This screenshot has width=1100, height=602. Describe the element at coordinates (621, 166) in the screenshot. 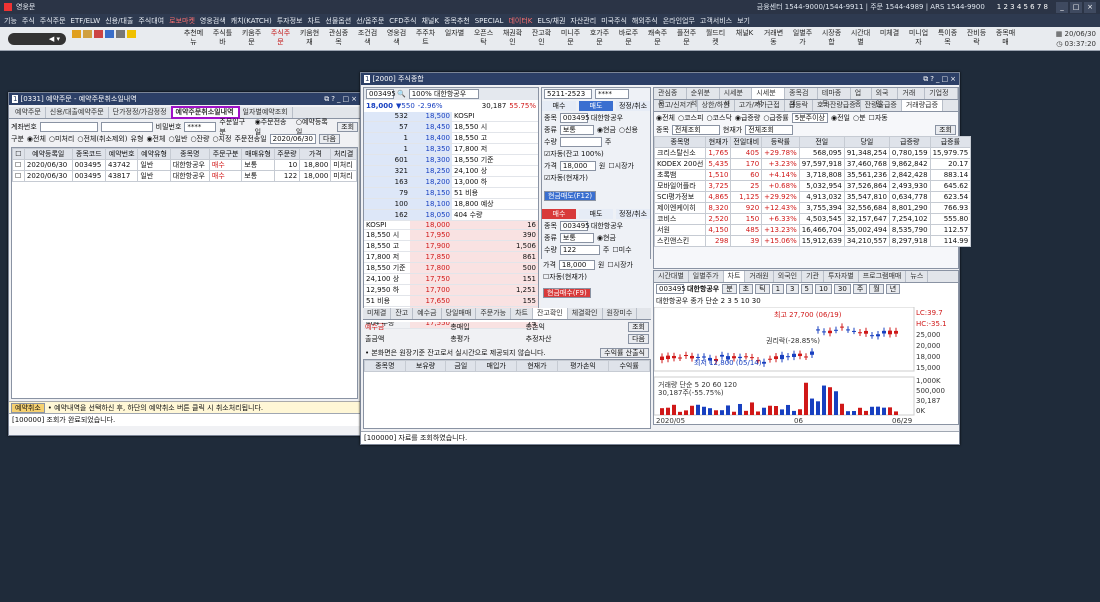

I see `sell-market-check: ☐시장가` at that location.